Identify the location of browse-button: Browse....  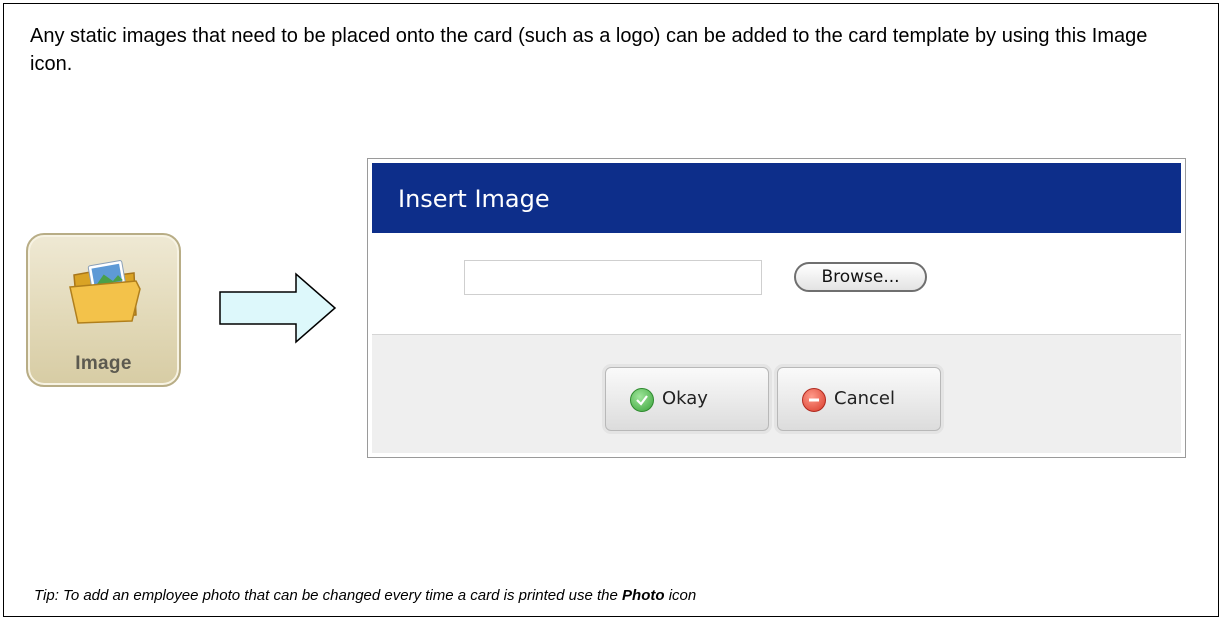
(860, 277).